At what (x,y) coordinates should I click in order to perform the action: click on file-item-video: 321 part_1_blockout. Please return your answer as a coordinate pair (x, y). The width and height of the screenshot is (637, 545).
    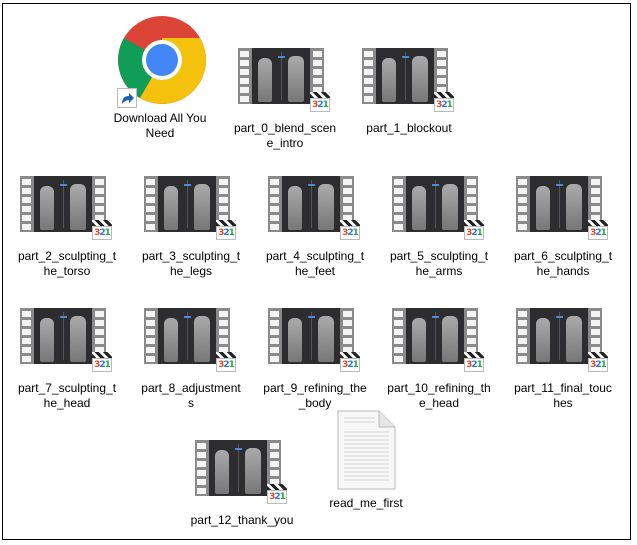
    Looking at the image, I should click on (409, 92).